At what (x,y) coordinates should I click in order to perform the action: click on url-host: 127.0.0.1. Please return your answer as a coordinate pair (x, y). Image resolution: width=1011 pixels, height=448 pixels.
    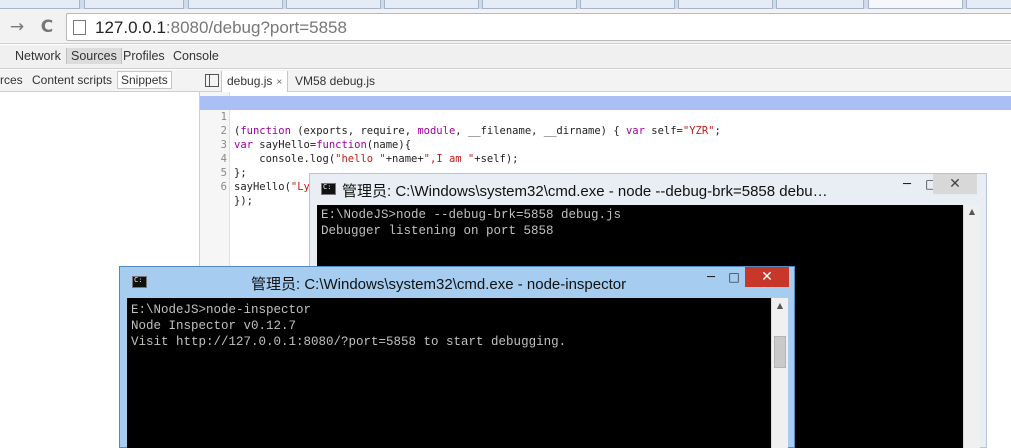
    Looking at the image, I should click on (130, 27).